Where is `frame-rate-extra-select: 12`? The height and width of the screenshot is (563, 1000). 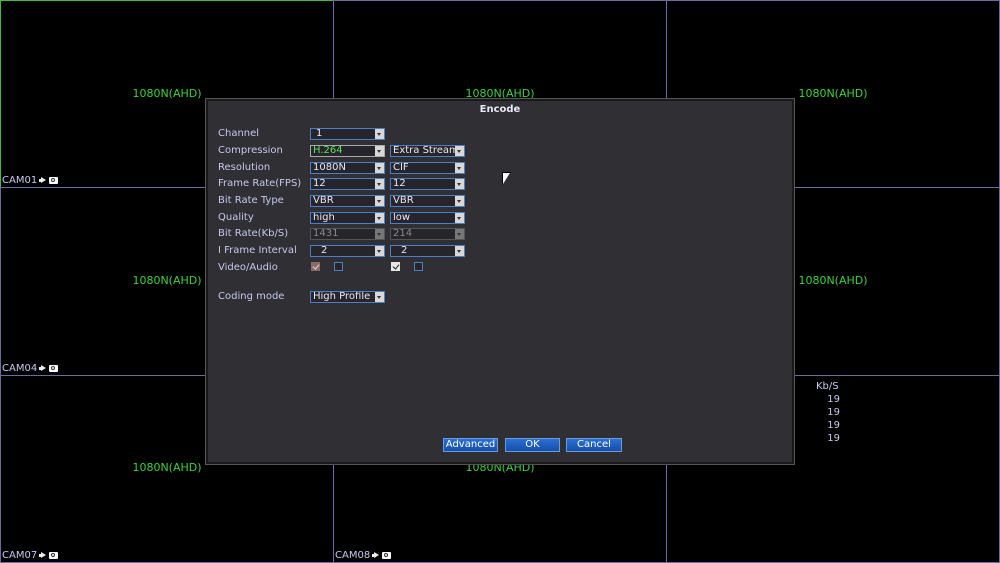
frame-rate-extra-select: 12 is located at coordinates (427, 184).